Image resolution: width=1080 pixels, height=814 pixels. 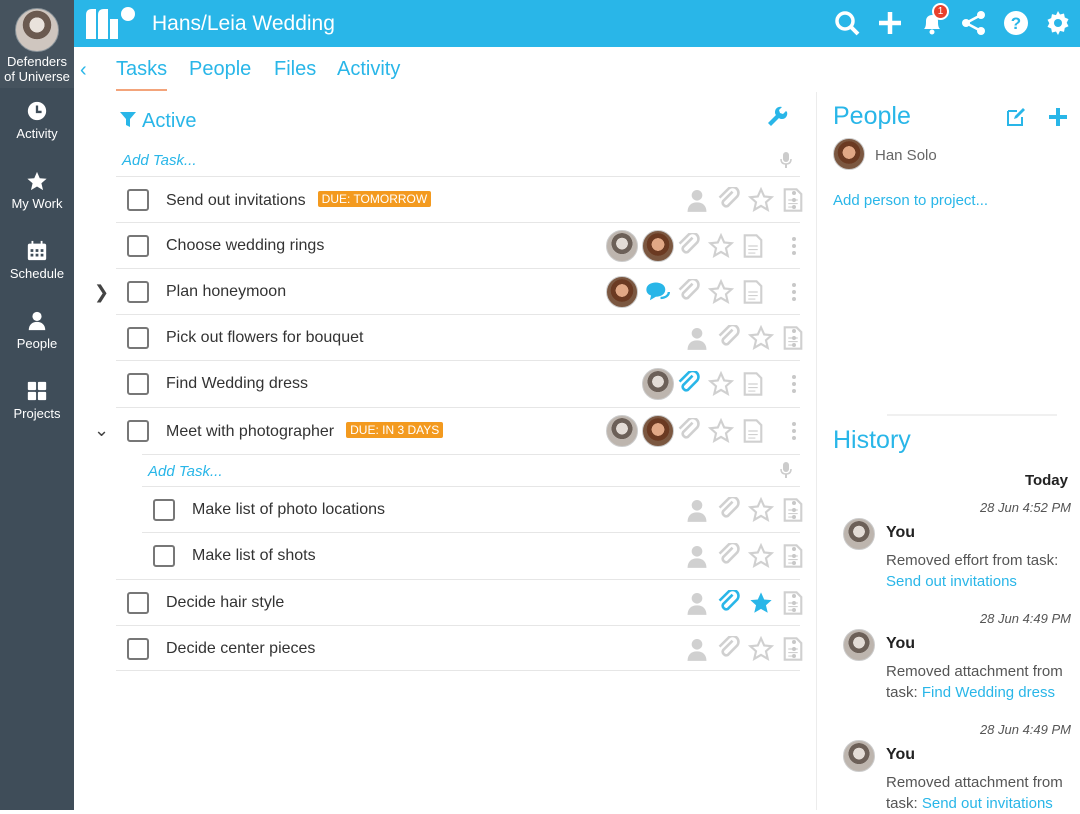 What do you see at coordinates (657, 292) in the screenshot?
I see `comments-icon` at bounding box center [657, 292].